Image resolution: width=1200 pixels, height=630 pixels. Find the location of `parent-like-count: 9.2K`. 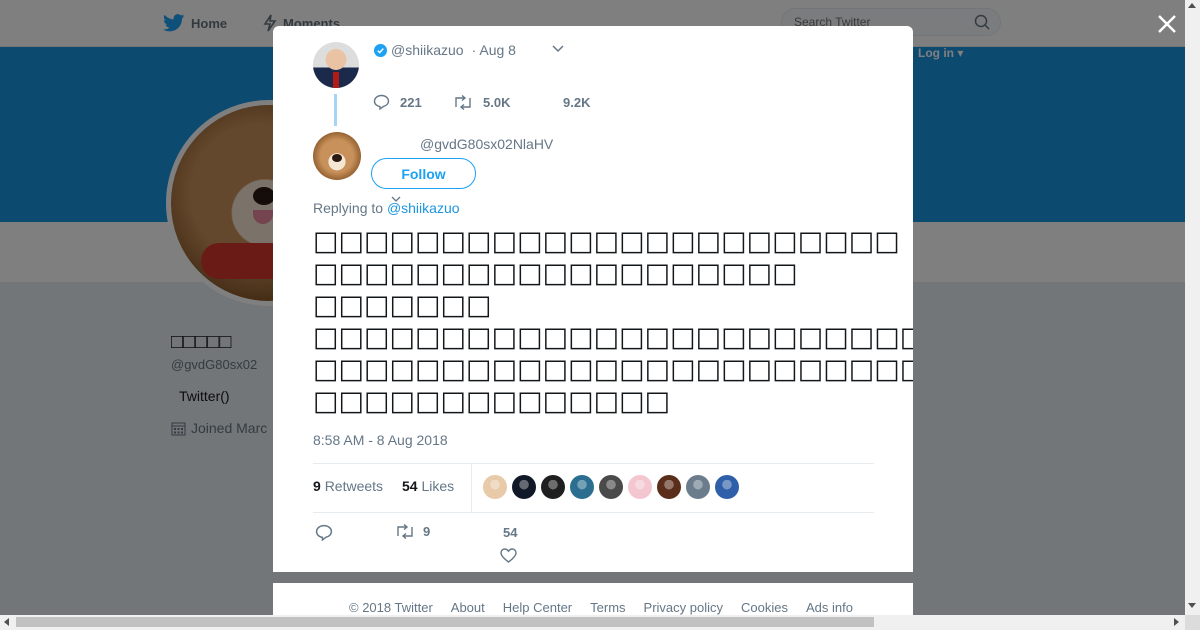

parent-like-count: 9.2K is located at coordinates (577, 102).